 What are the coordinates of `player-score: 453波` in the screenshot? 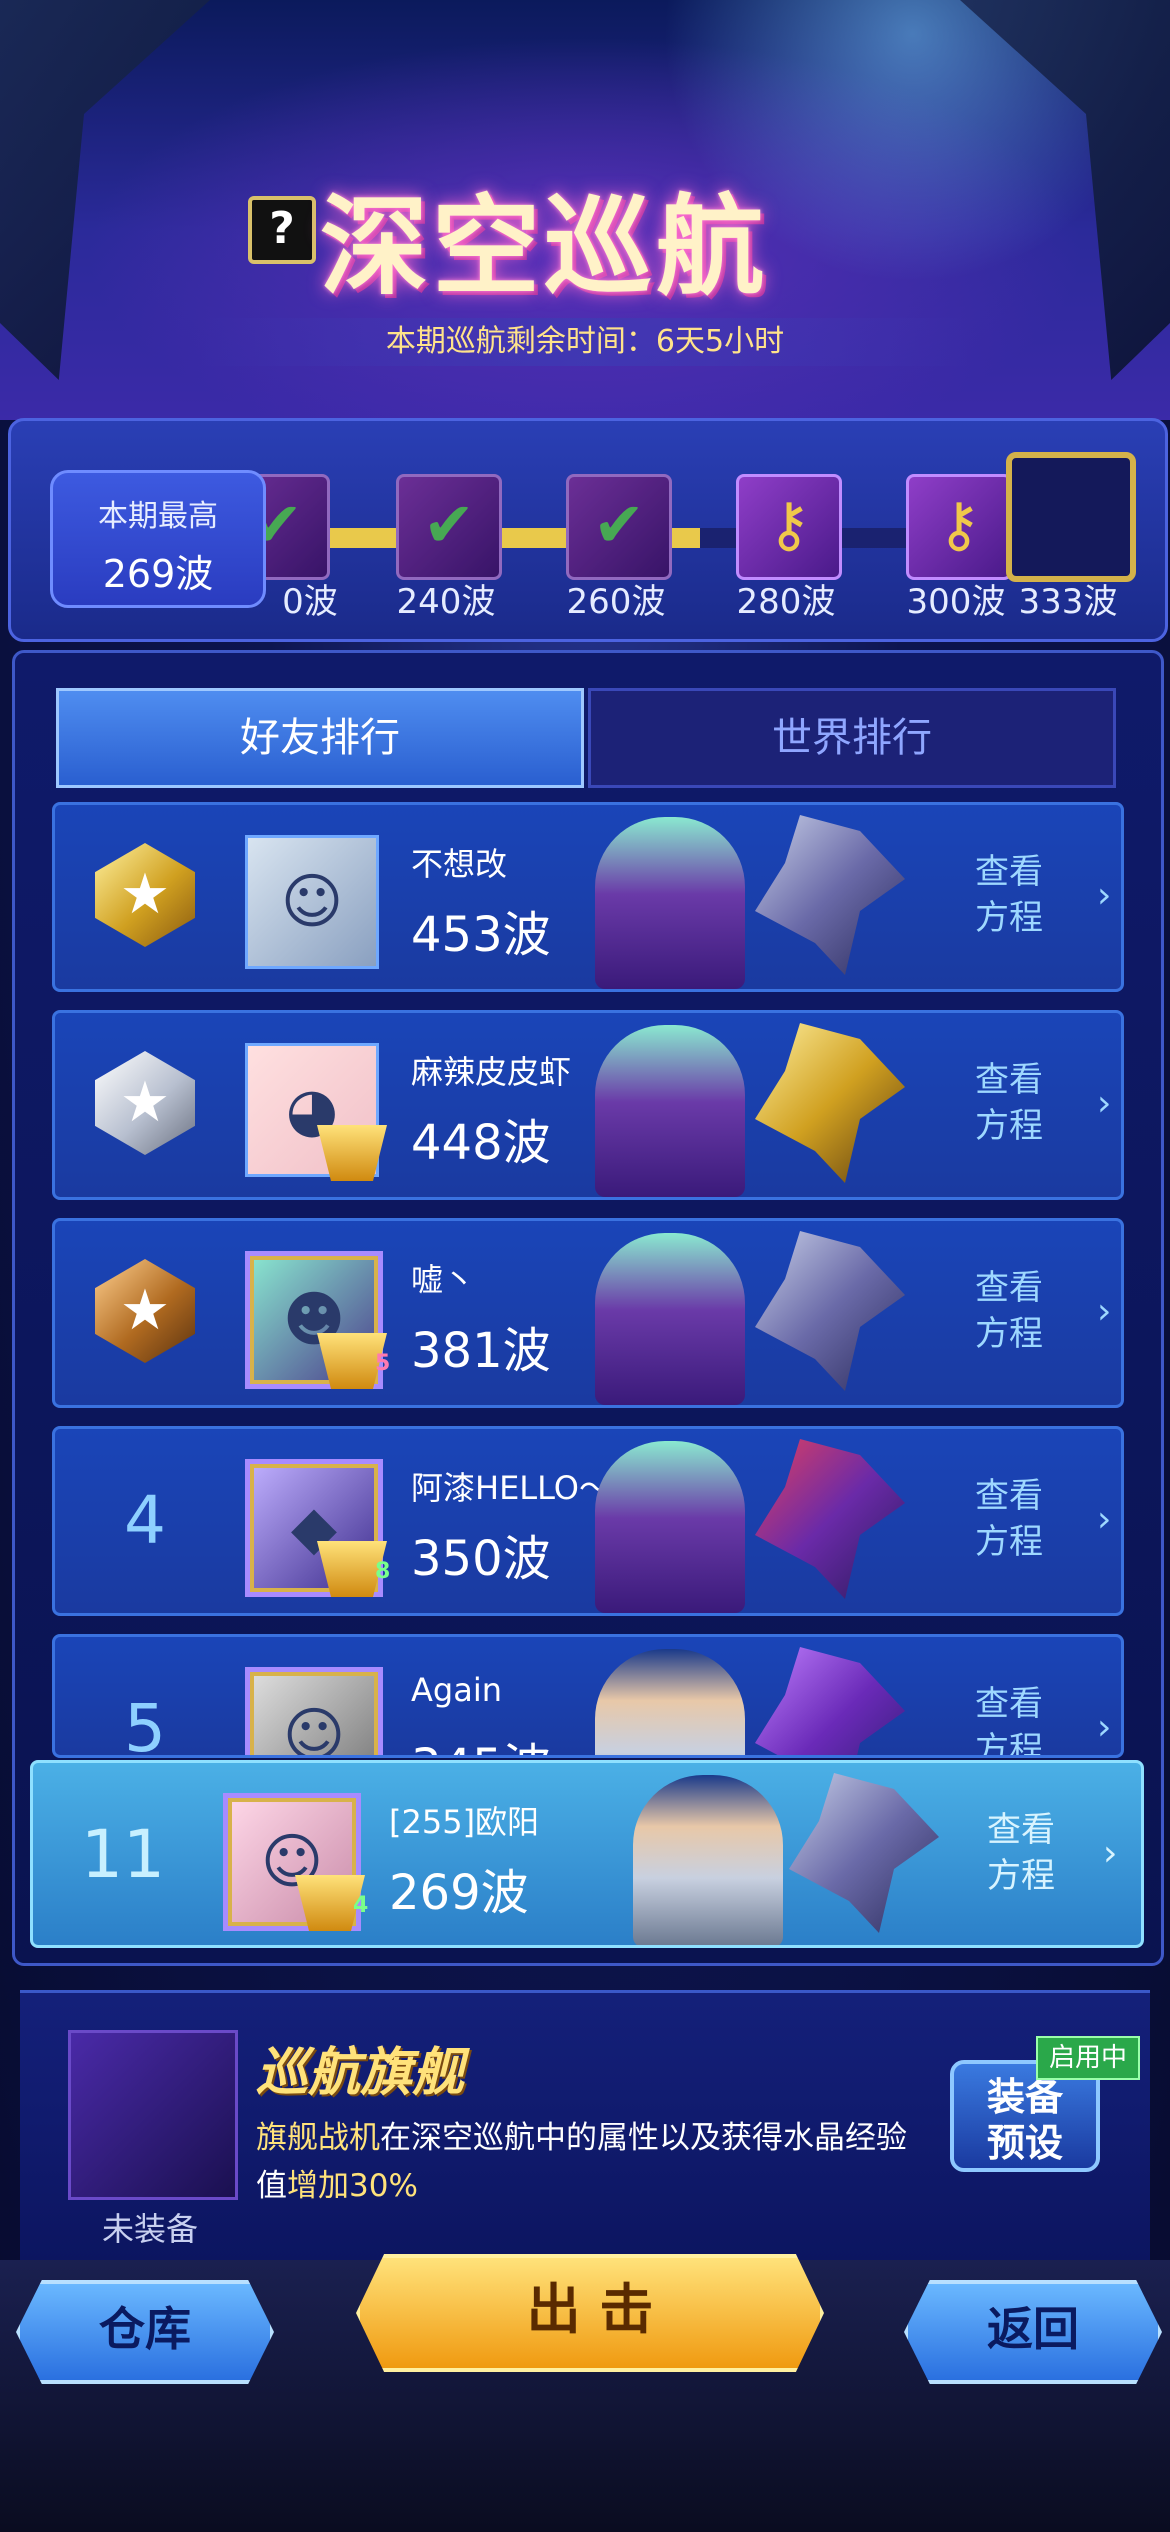 It's located at (481, 935).